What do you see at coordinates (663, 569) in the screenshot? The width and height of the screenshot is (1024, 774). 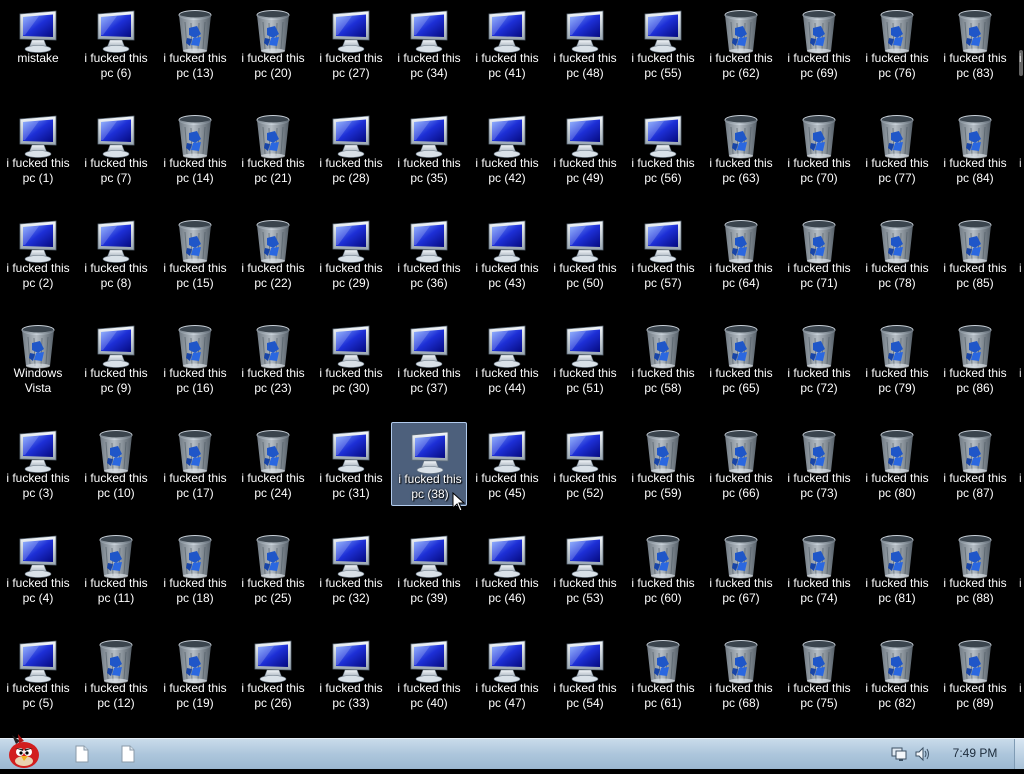 I see `desktop-recycle-bin-shortcut: i fucked this pc (60)` at bounding box center [663, 569].